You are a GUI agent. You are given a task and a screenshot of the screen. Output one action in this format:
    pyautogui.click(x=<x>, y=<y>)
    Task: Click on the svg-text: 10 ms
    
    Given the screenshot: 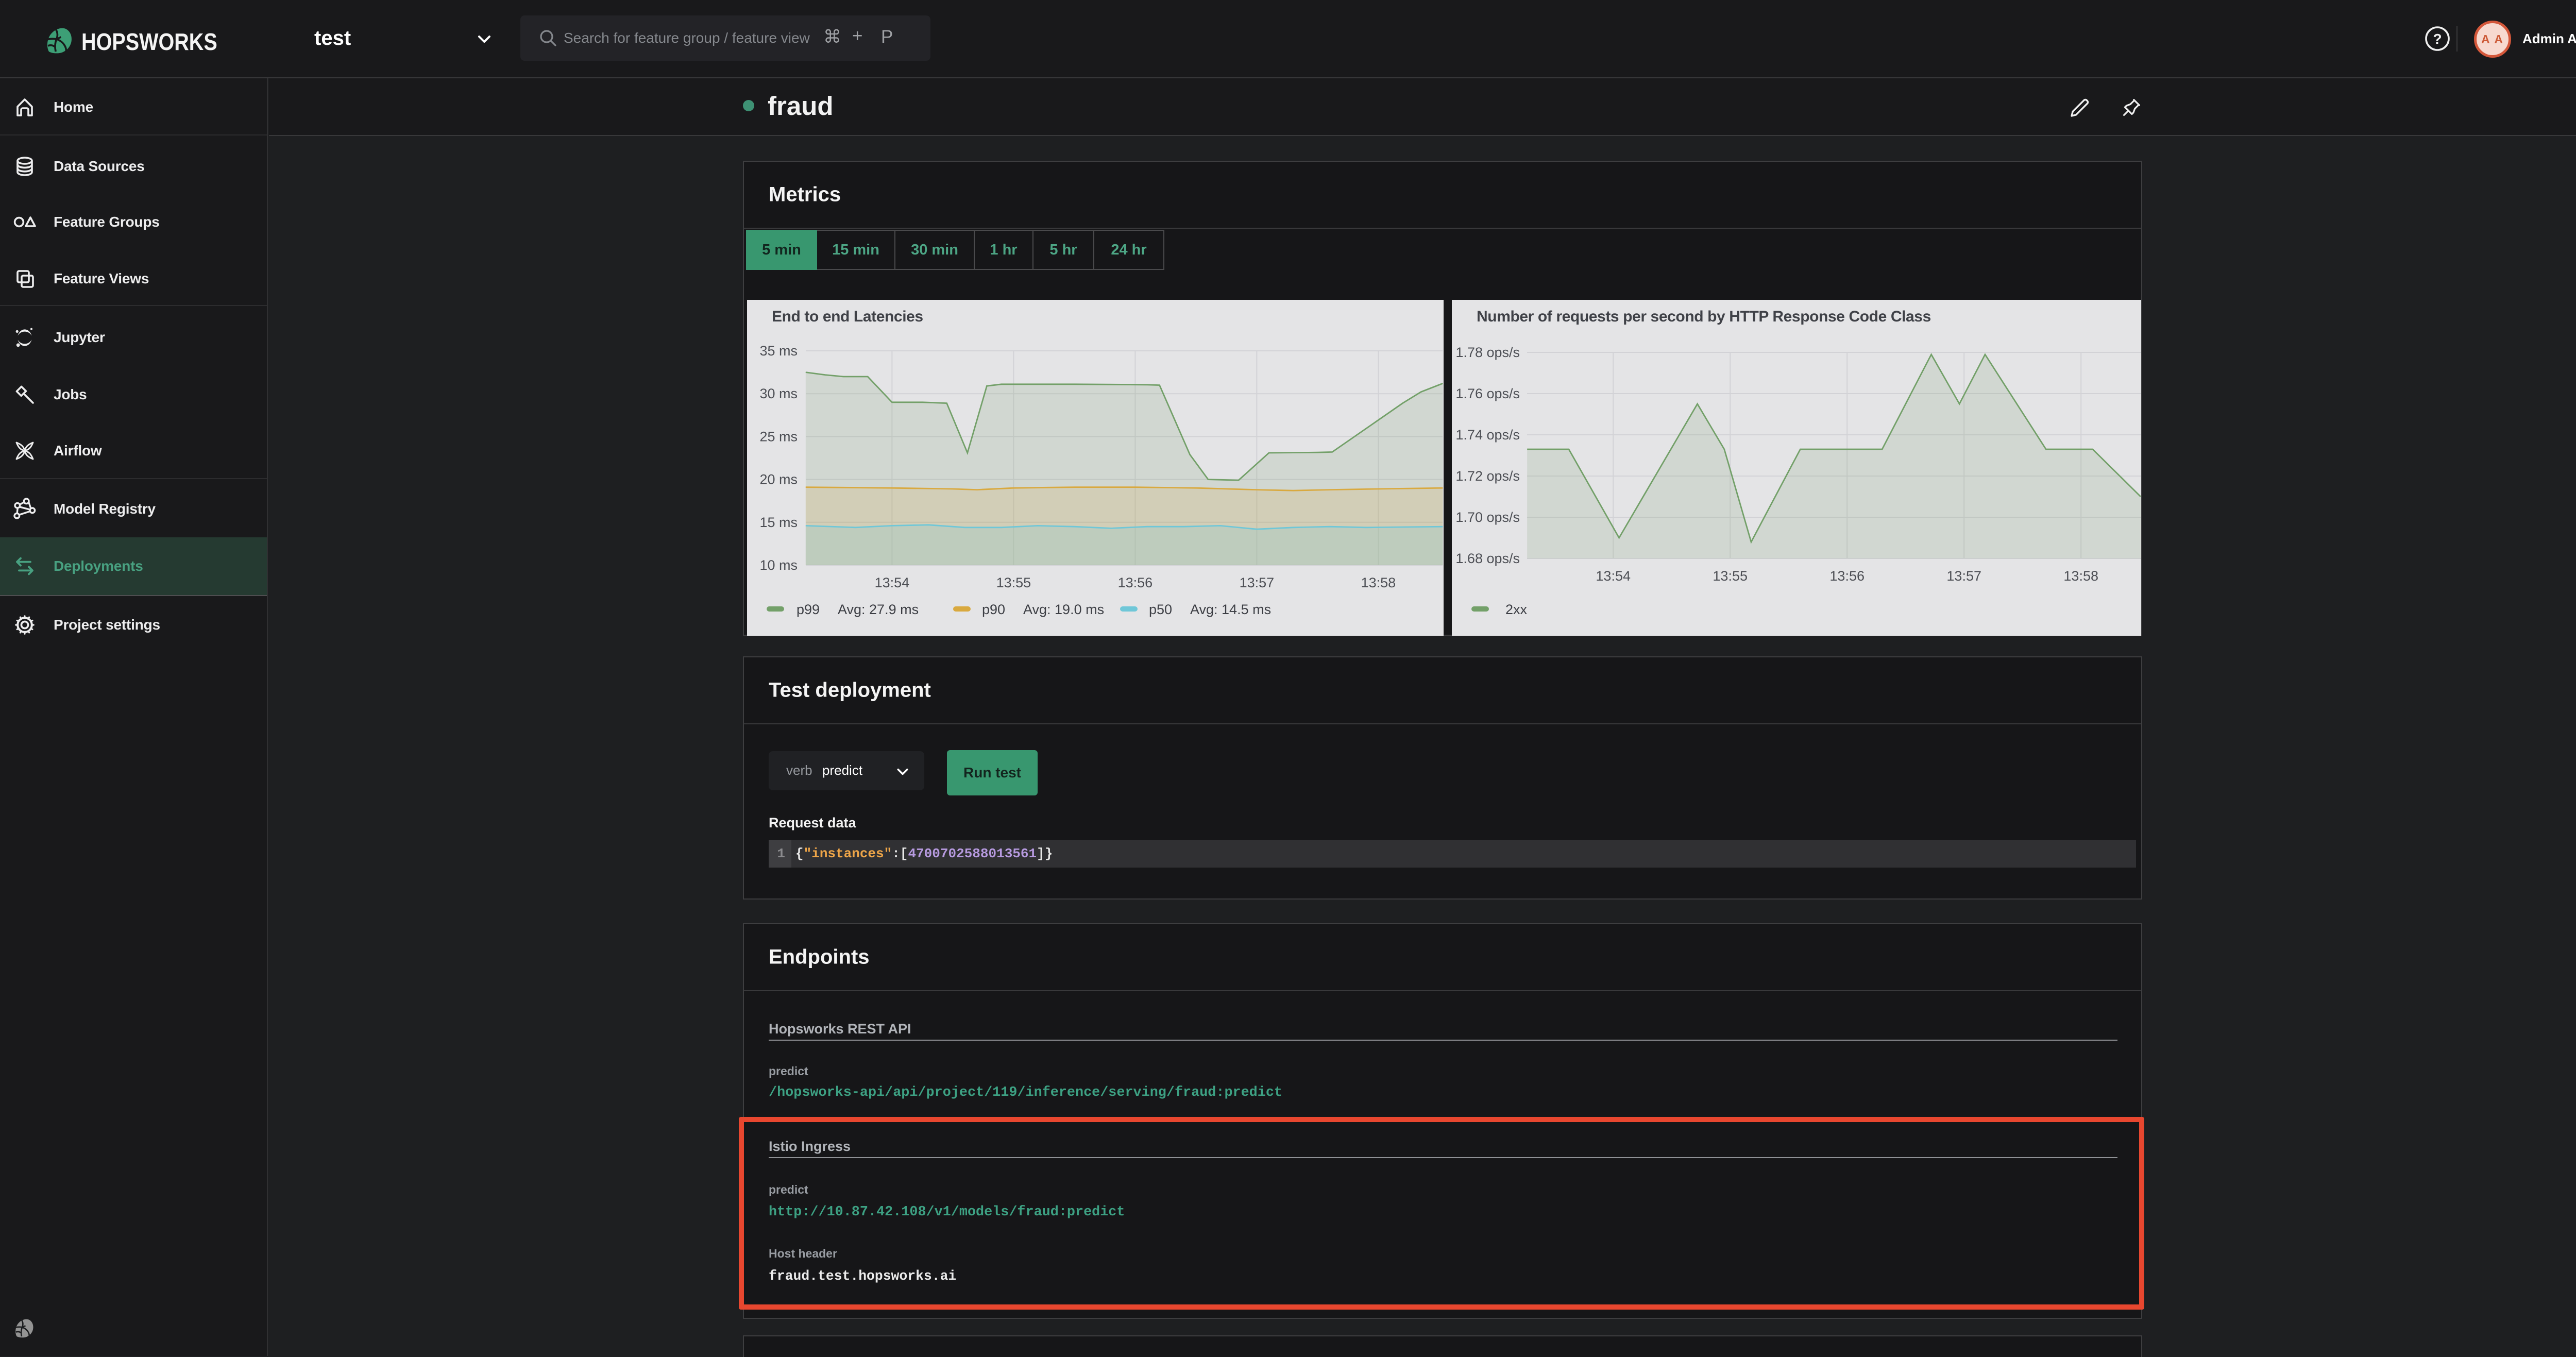 What is the action you would take?
    pyautogui.click(x=778, y=565)
    